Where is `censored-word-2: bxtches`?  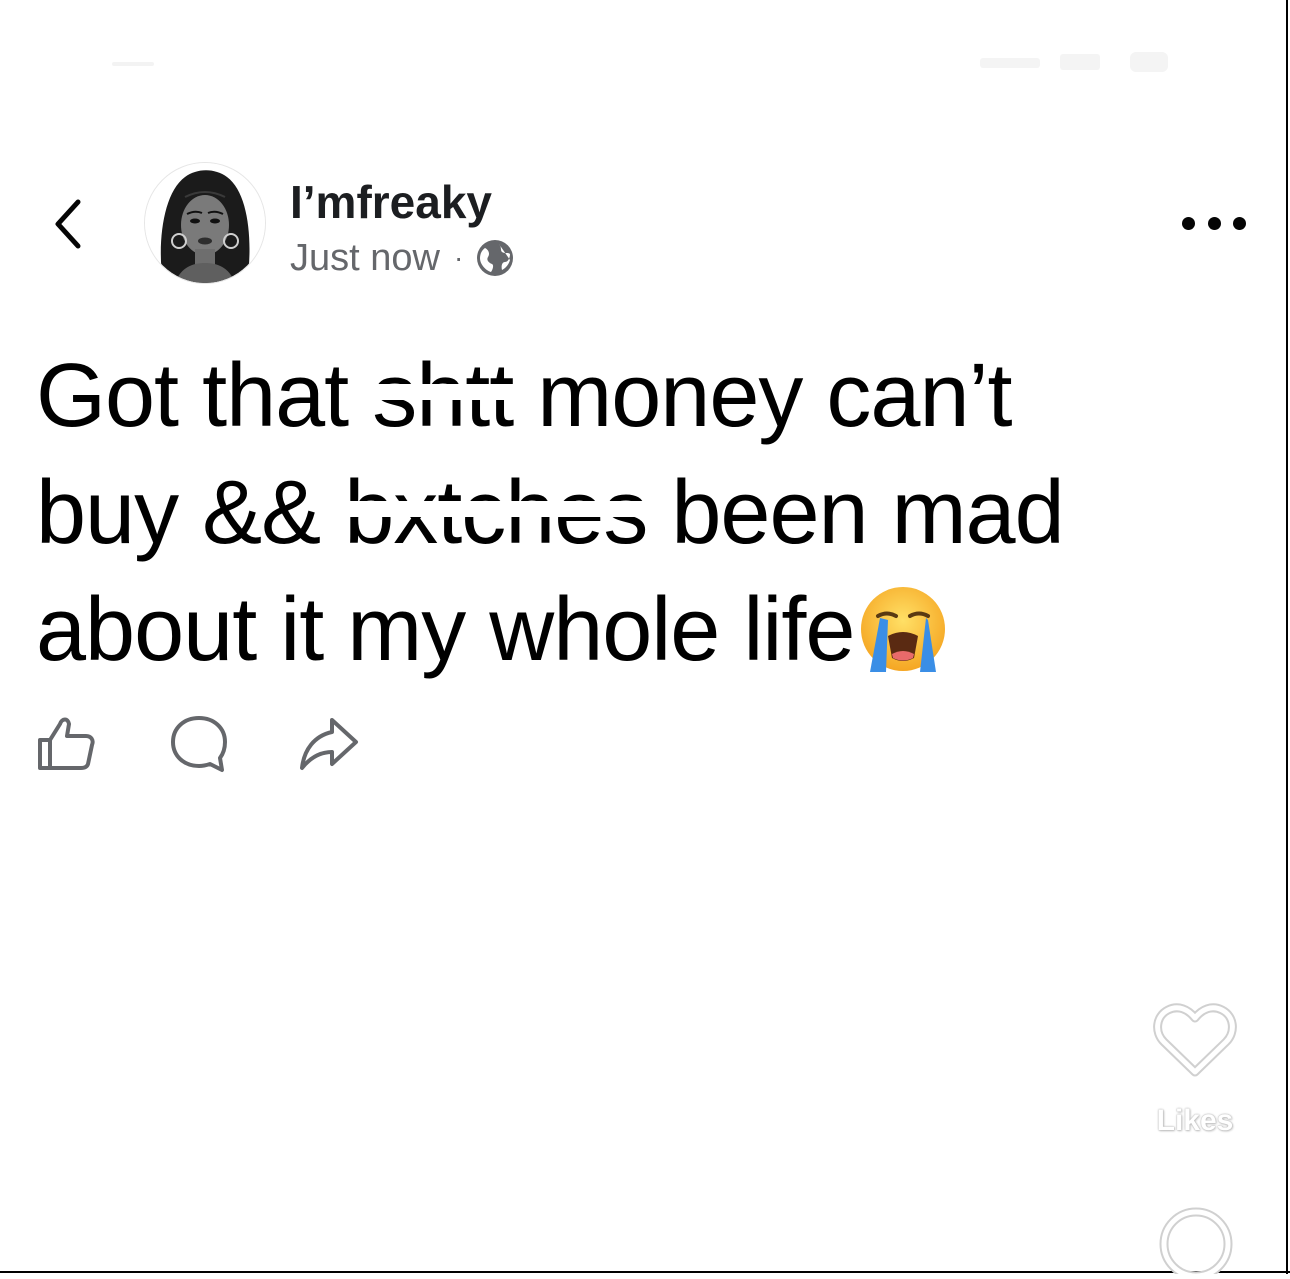 censored-word-2: bxtches is located at coordinates (496, 513).